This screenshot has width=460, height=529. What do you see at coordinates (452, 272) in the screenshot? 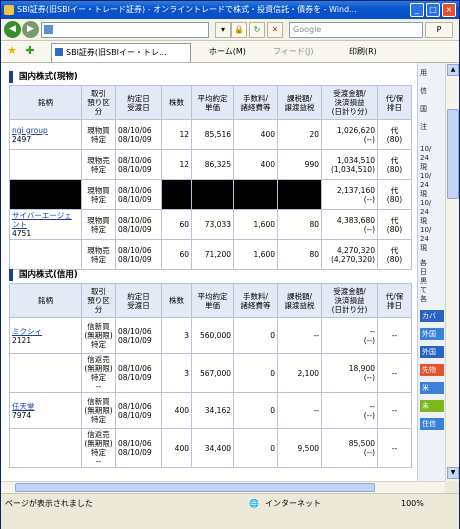
I see `vertical-scrollbar: ▲ ▼` at bounding box center [452, 272].